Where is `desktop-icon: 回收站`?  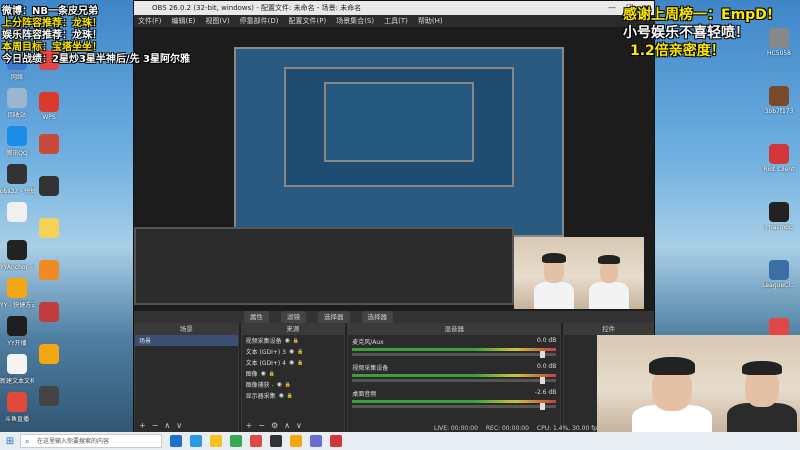
desktop-icon: 回收站 is located at coordinates (17, 103).